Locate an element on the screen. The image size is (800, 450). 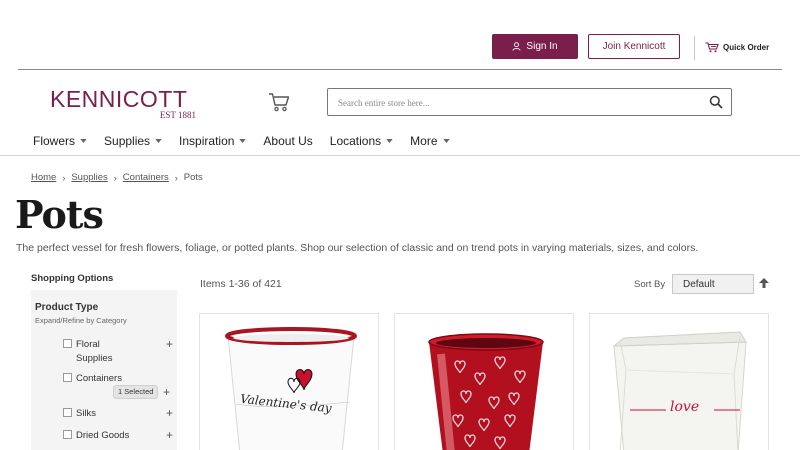
selected-badge: 1 Selected is located at coordinates (136, 392).